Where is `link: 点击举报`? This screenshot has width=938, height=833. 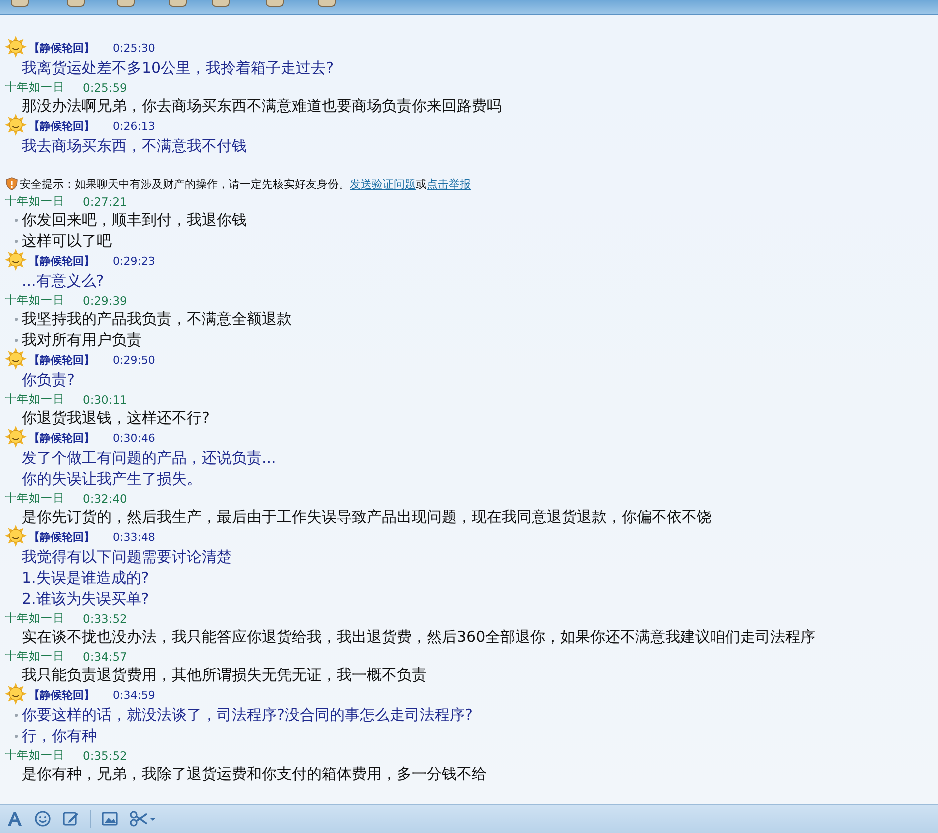 link: 点击举报 is located at coordinates (449, 184).